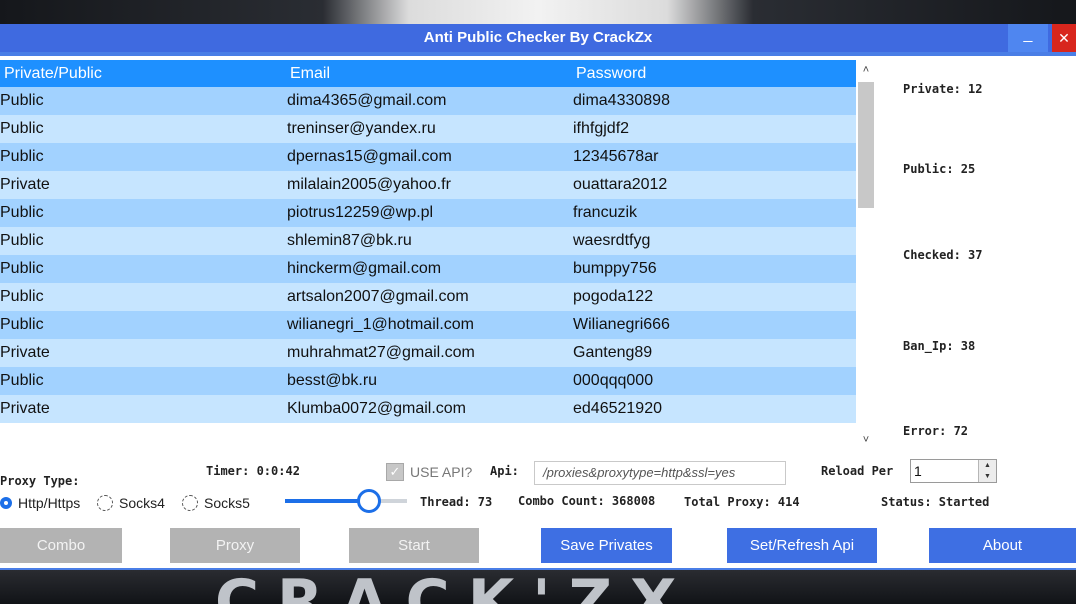  Describe the element at coordinates (587, 501) in the screenshot. I see `combo-count-label: Combo Count: 368008` at that location.